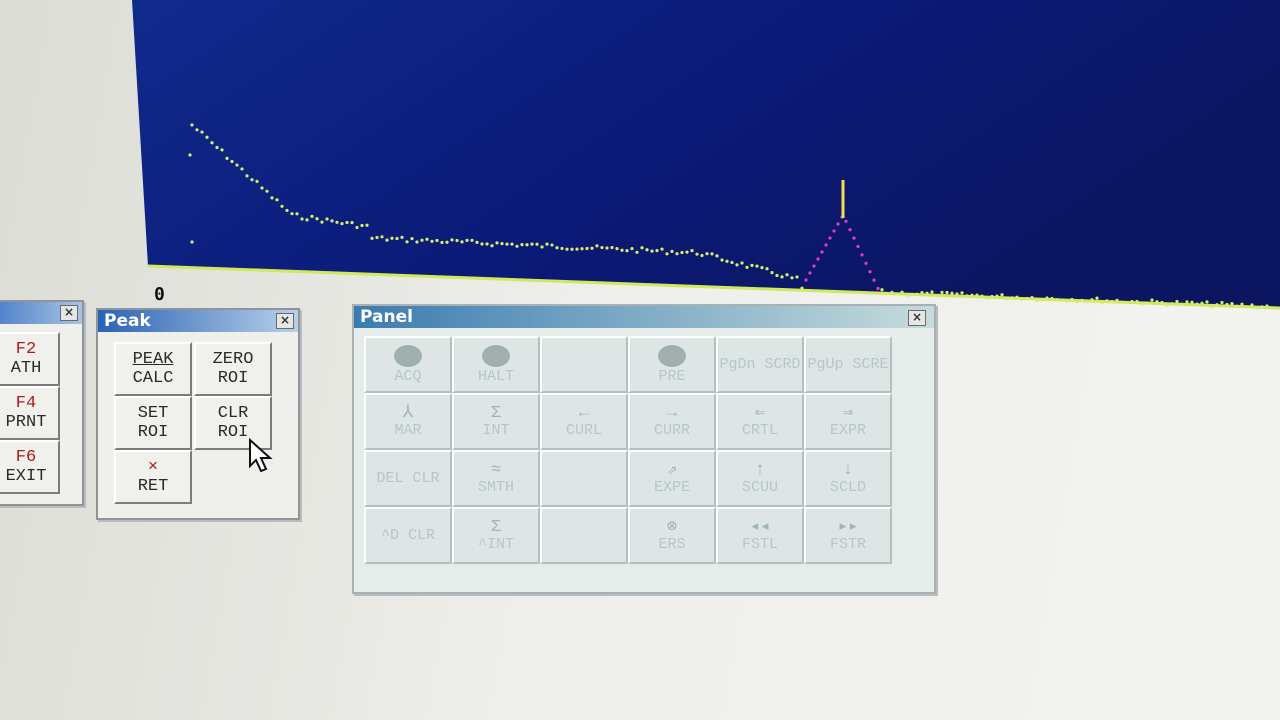 This screenshot has width=1280, height=720. Describe the element at coordinates (760, 535) in the screenshot. I see `panel-button-fstl: ◂◂ FSTL` at that location.